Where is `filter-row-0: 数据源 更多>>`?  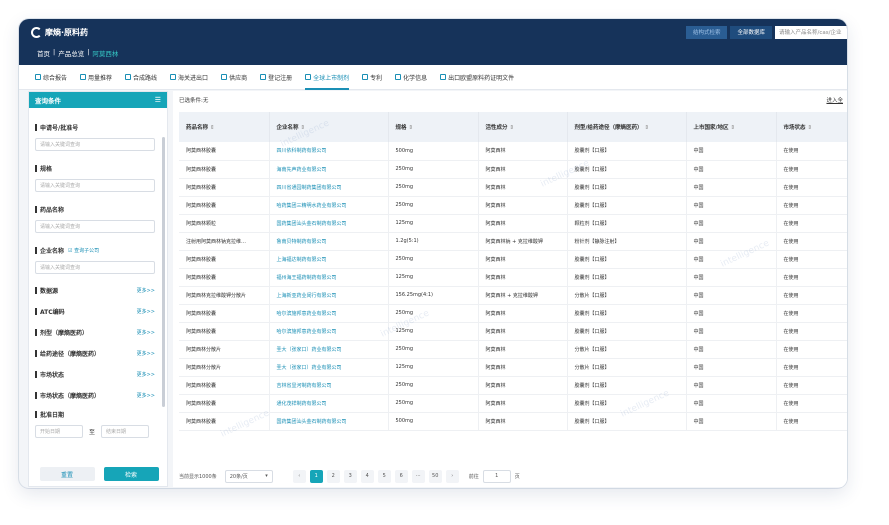
filter-row-0: 数据源 更多>> is located at coordinates (95, 290).